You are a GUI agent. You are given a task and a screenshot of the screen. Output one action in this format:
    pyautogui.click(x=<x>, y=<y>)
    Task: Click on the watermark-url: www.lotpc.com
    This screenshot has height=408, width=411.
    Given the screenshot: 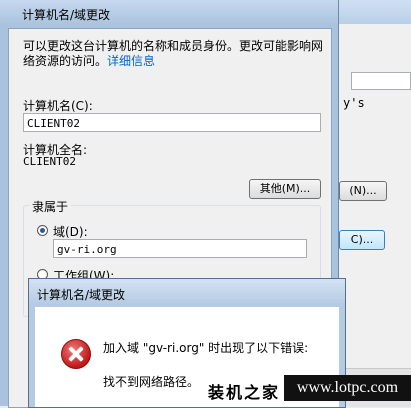 What is the action you would take?
    pyautogui.click(x=347, y=388)
    